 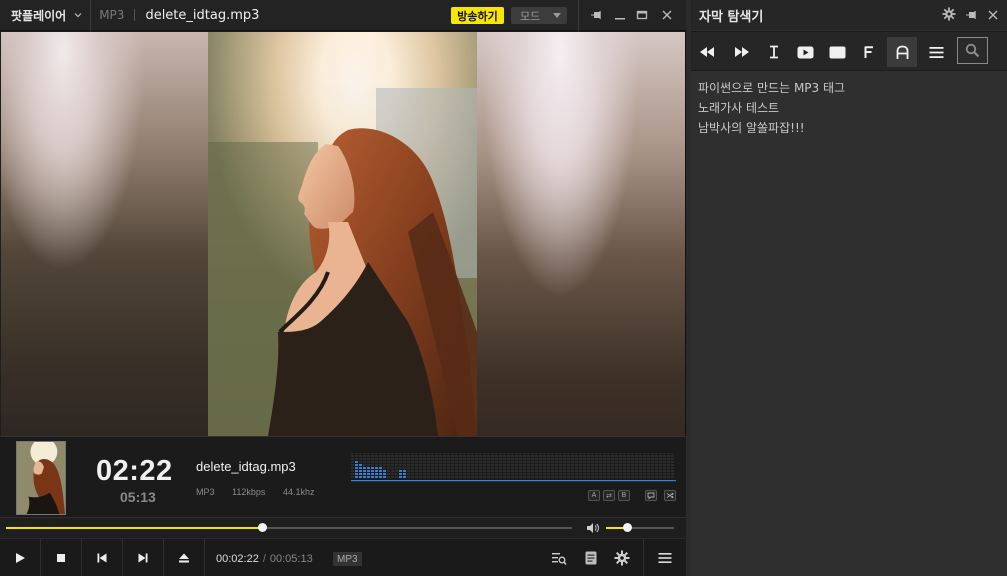 I want to click on letter-f-icon, so click(x=868, y=52).